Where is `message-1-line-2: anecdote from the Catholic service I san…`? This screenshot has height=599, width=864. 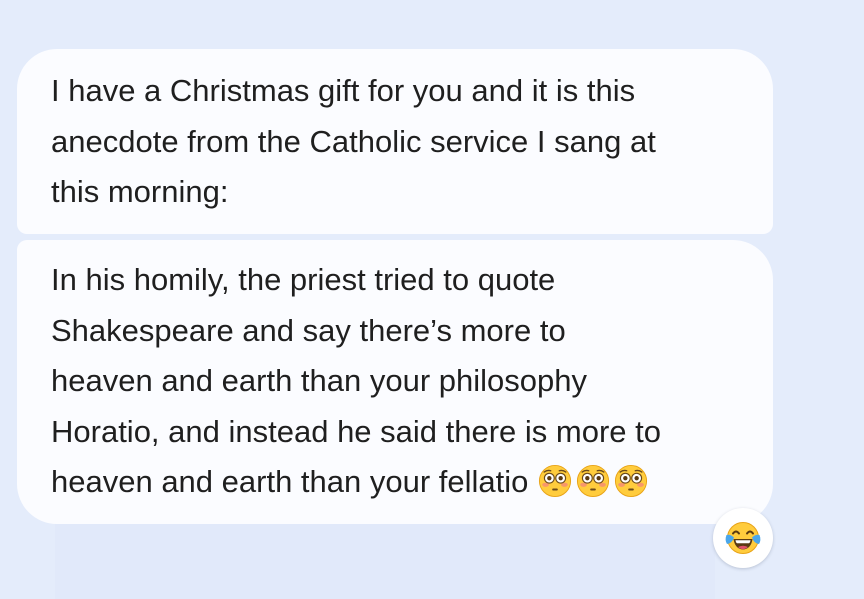
message-1-line-2: anecdote from the Catholic service I san… is located at coordinates (353, 141).